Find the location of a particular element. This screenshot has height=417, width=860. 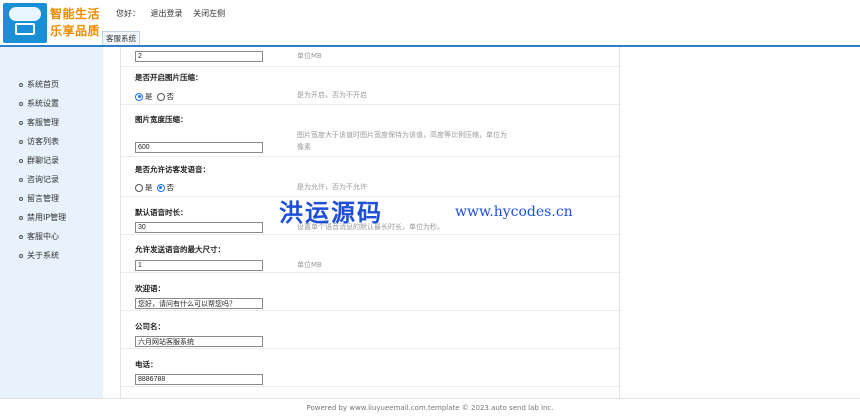

sidebar-item-visitors: 访客列表 is located at coordinates (39, 141).